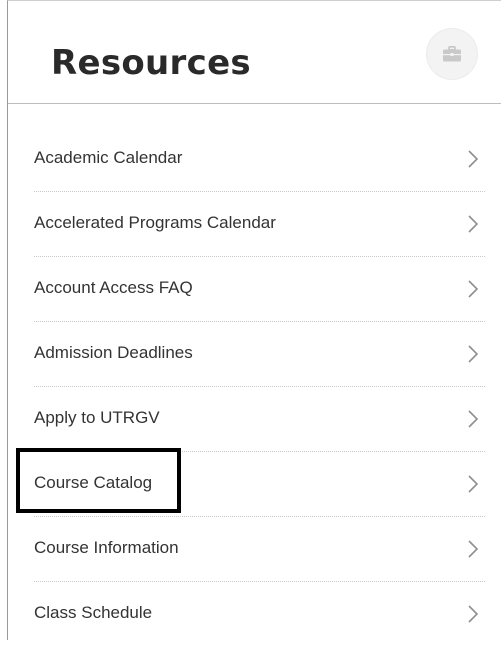 This screenshot has width=501, height=647. I want to click on list-item-label: Account Access FAQ, so click(113, 287).